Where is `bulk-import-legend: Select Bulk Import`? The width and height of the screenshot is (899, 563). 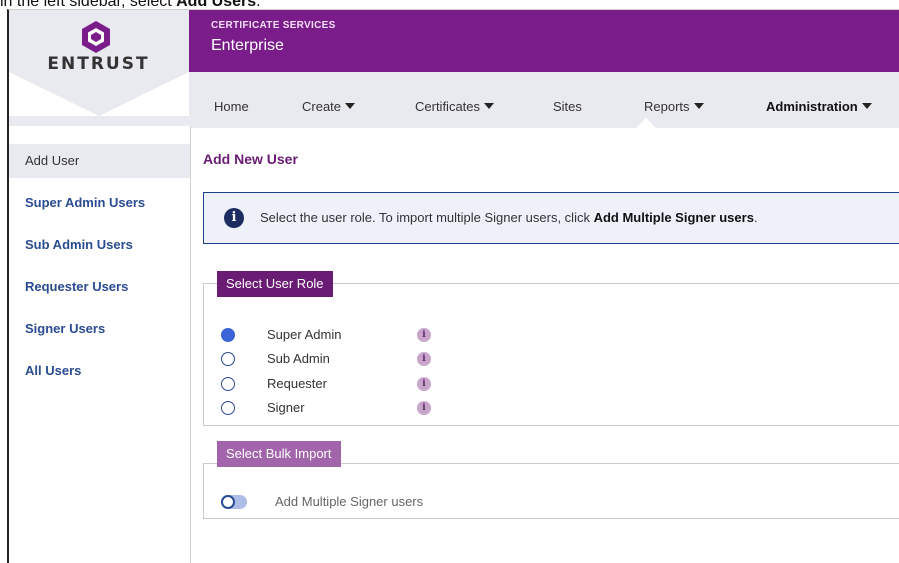 bulk-import-legend: Select Bulk Import is located at coordinates (279, 454).